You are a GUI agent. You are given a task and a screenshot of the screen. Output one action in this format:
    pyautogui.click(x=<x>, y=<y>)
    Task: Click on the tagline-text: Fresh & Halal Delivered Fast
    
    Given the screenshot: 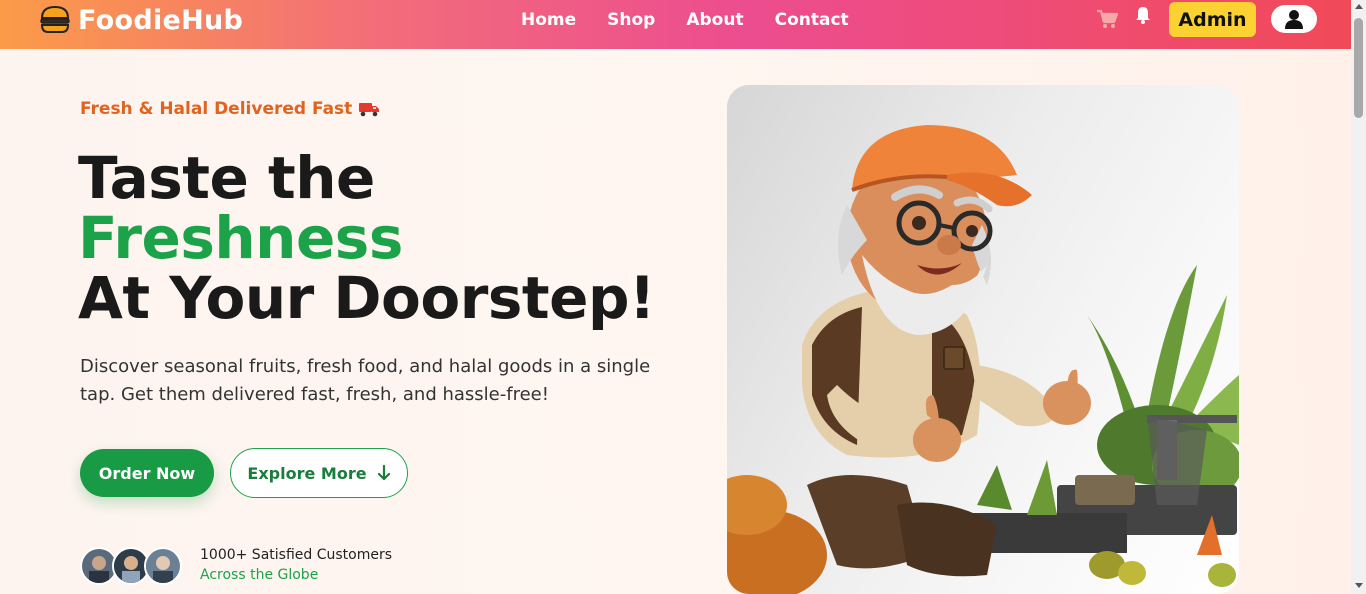 What is the action you would take?
    pyautogui.click(x=216, y=109)
    